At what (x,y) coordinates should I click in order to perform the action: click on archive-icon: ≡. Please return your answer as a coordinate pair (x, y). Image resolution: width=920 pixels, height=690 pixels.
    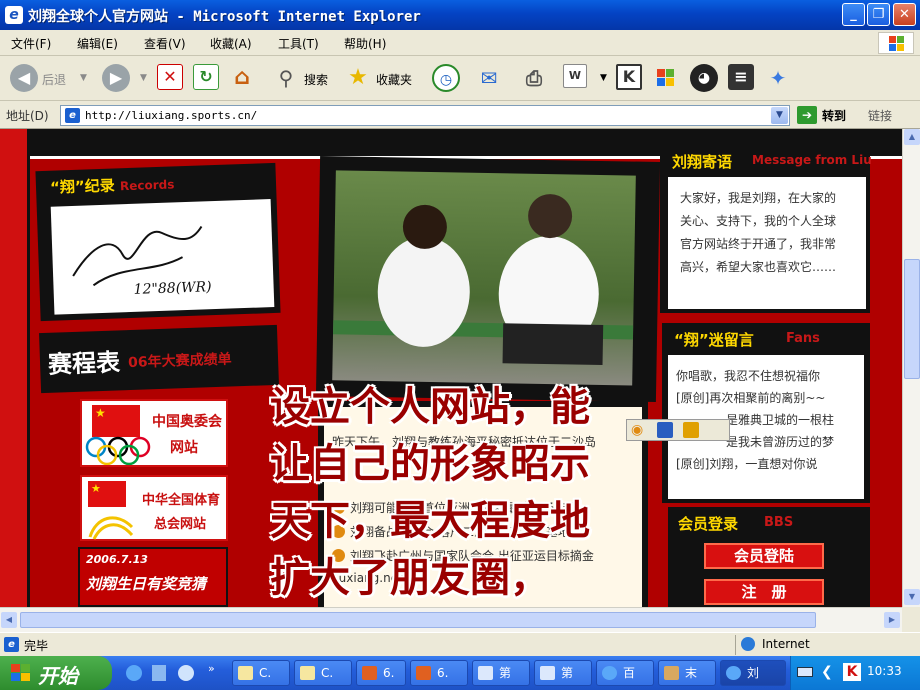
    Looking at the image, I should click on (741, 77).